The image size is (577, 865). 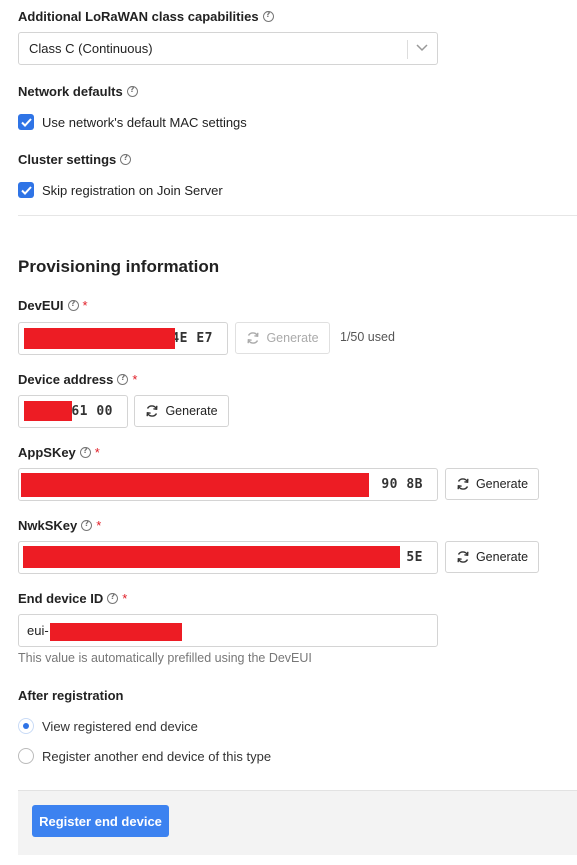 I want to click on cluster-settings-checkbox-row: Skip registration on Join Server, so click(x=120, y=190).